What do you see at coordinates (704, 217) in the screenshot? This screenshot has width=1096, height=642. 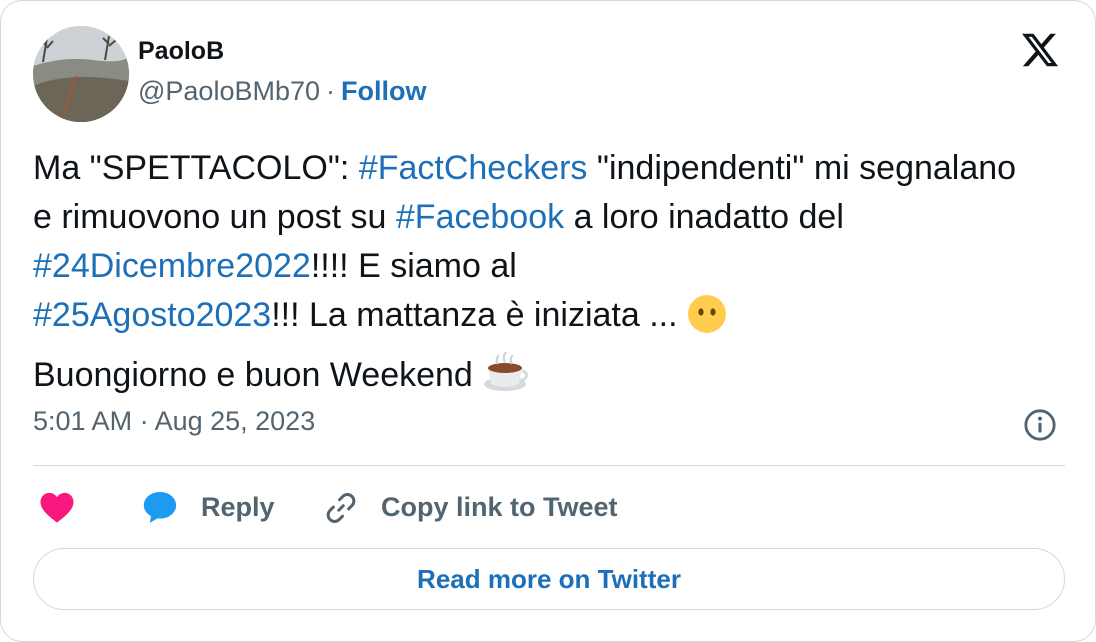 I see `text-segment: a loro inadatto del` at bounding box center [704, 217].